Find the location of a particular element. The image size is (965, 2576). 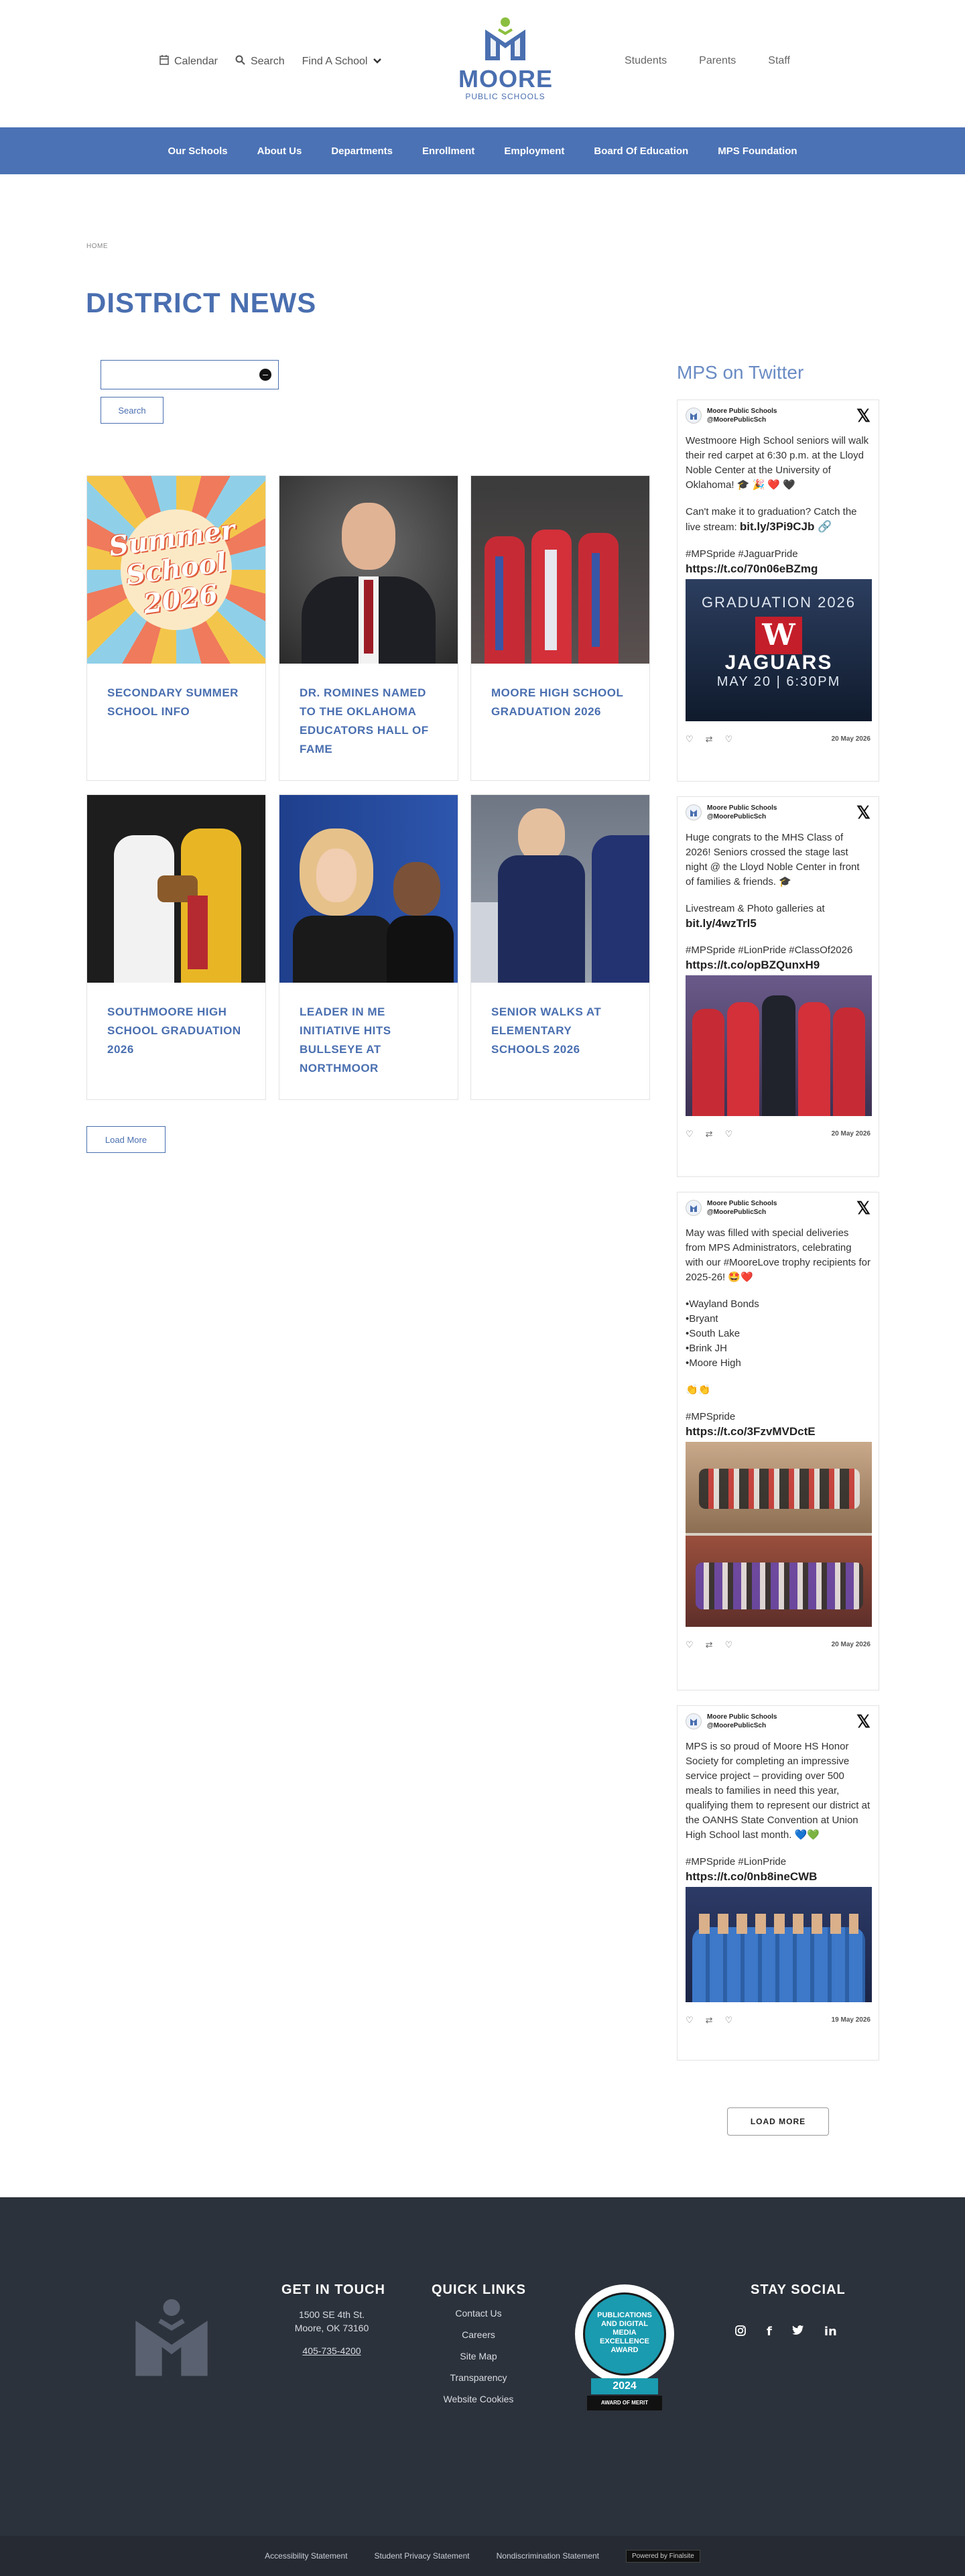

instagram-icon is located at coordinates (740, 2332).